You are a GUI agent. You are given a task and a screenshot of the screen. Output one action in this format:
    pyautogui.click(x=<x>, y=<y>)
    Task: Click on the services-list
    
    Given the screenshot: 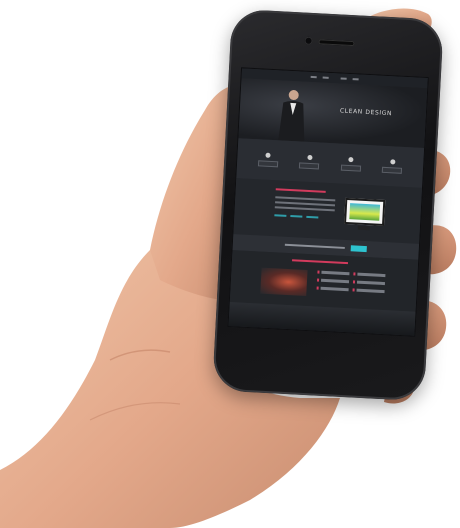 What is the action you would take?
    pyautogui.click(x=353, y=282)
    